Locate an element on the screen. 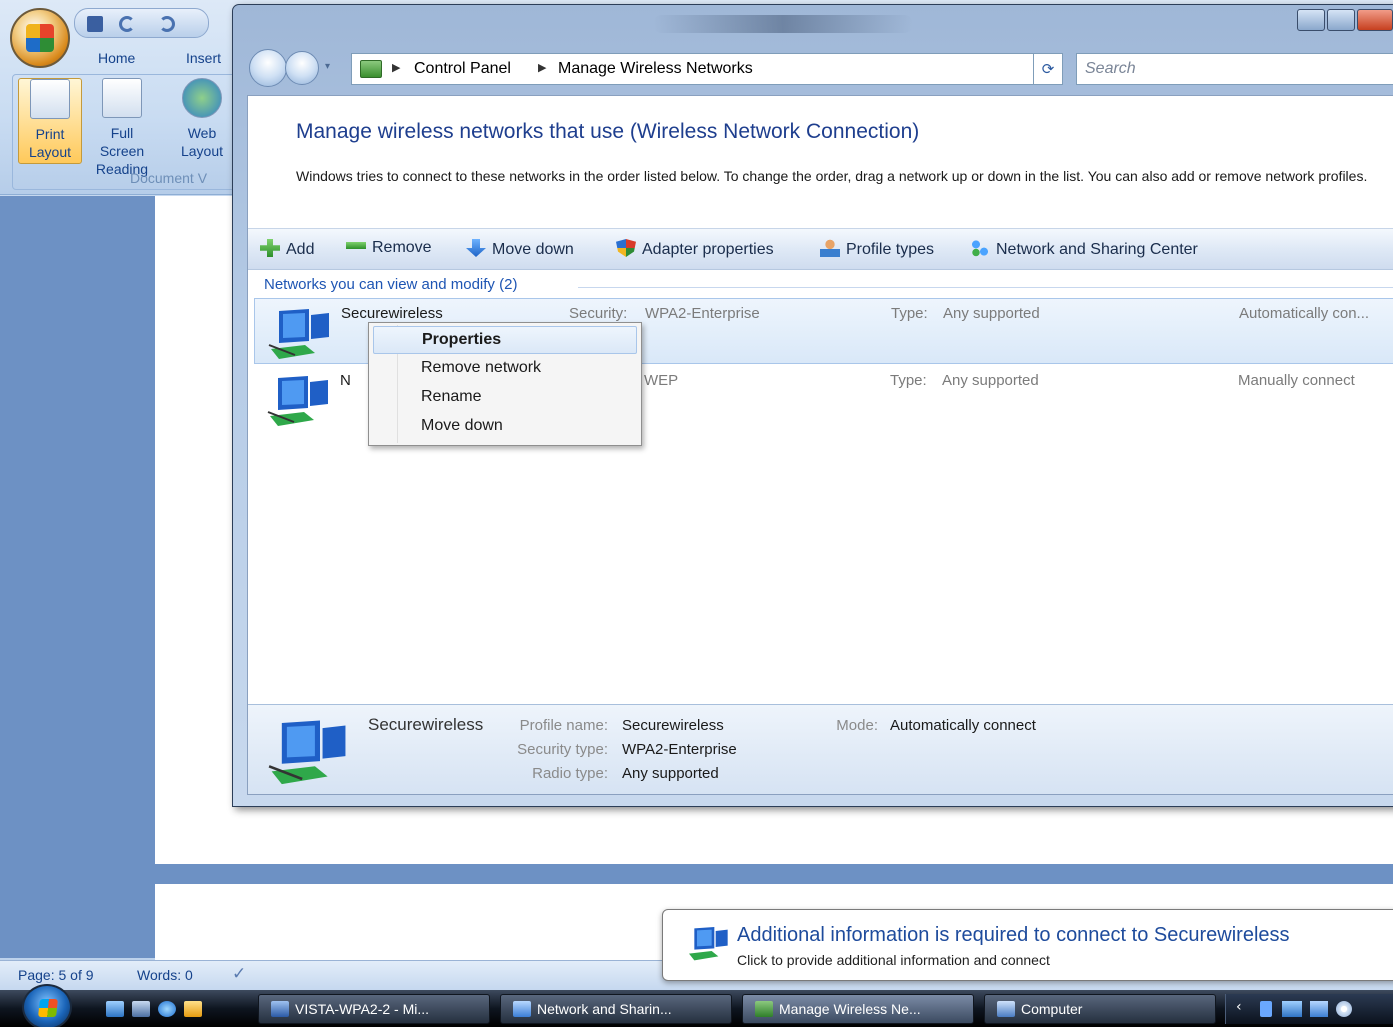 This screenshot has width=1393, height=1027. ribbon-group-label: Document V is located at coordinates (169, 178).